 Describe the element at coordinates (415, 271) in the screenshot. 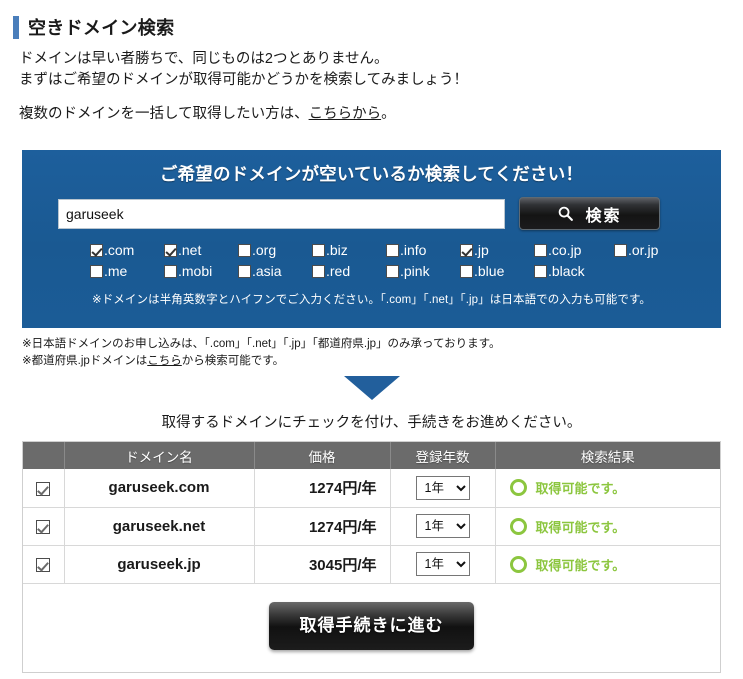

I see `tld-label-pink: .pink` at that location.